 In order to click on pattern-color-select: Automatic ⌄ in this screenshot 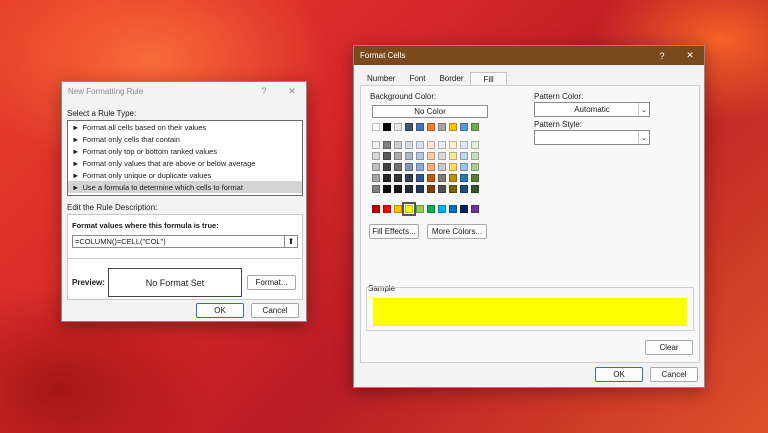, I will do `click(592, 109)`.